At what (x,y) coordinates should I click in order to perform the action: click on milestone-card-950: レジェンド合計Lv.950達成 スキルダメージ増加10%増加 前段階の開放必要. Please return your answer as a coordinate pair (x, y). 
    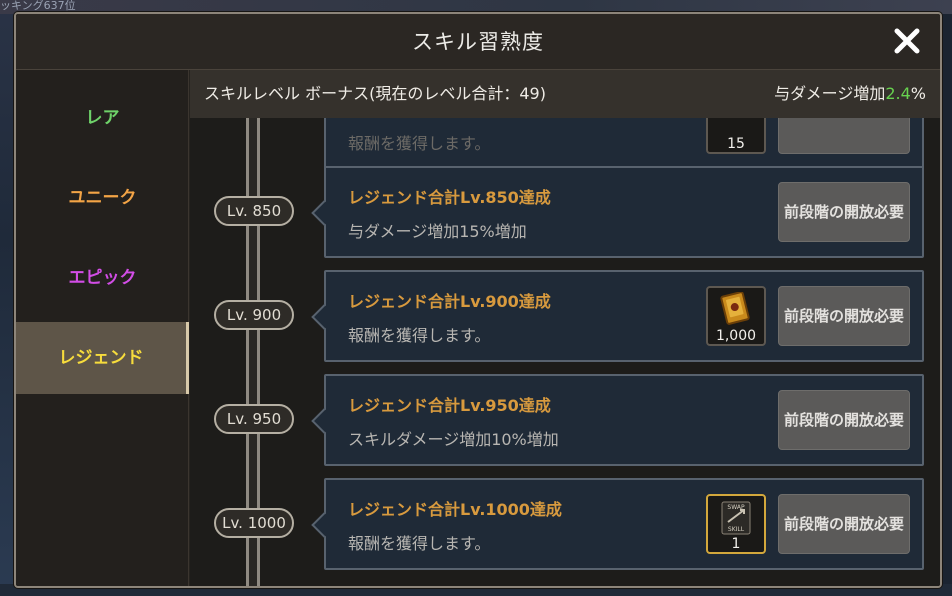
    Looking at the image, I should click on (617, 420).